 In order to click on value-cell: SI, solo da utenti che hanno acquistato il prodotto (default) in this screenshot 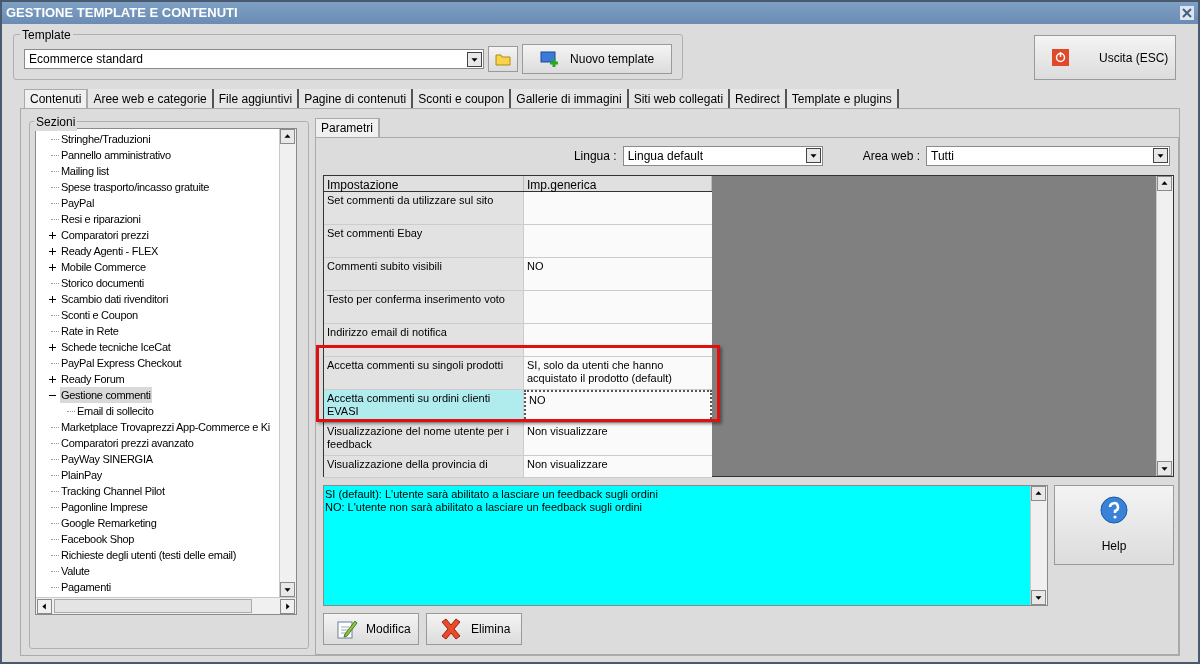, I will do `click(618, 372)`.